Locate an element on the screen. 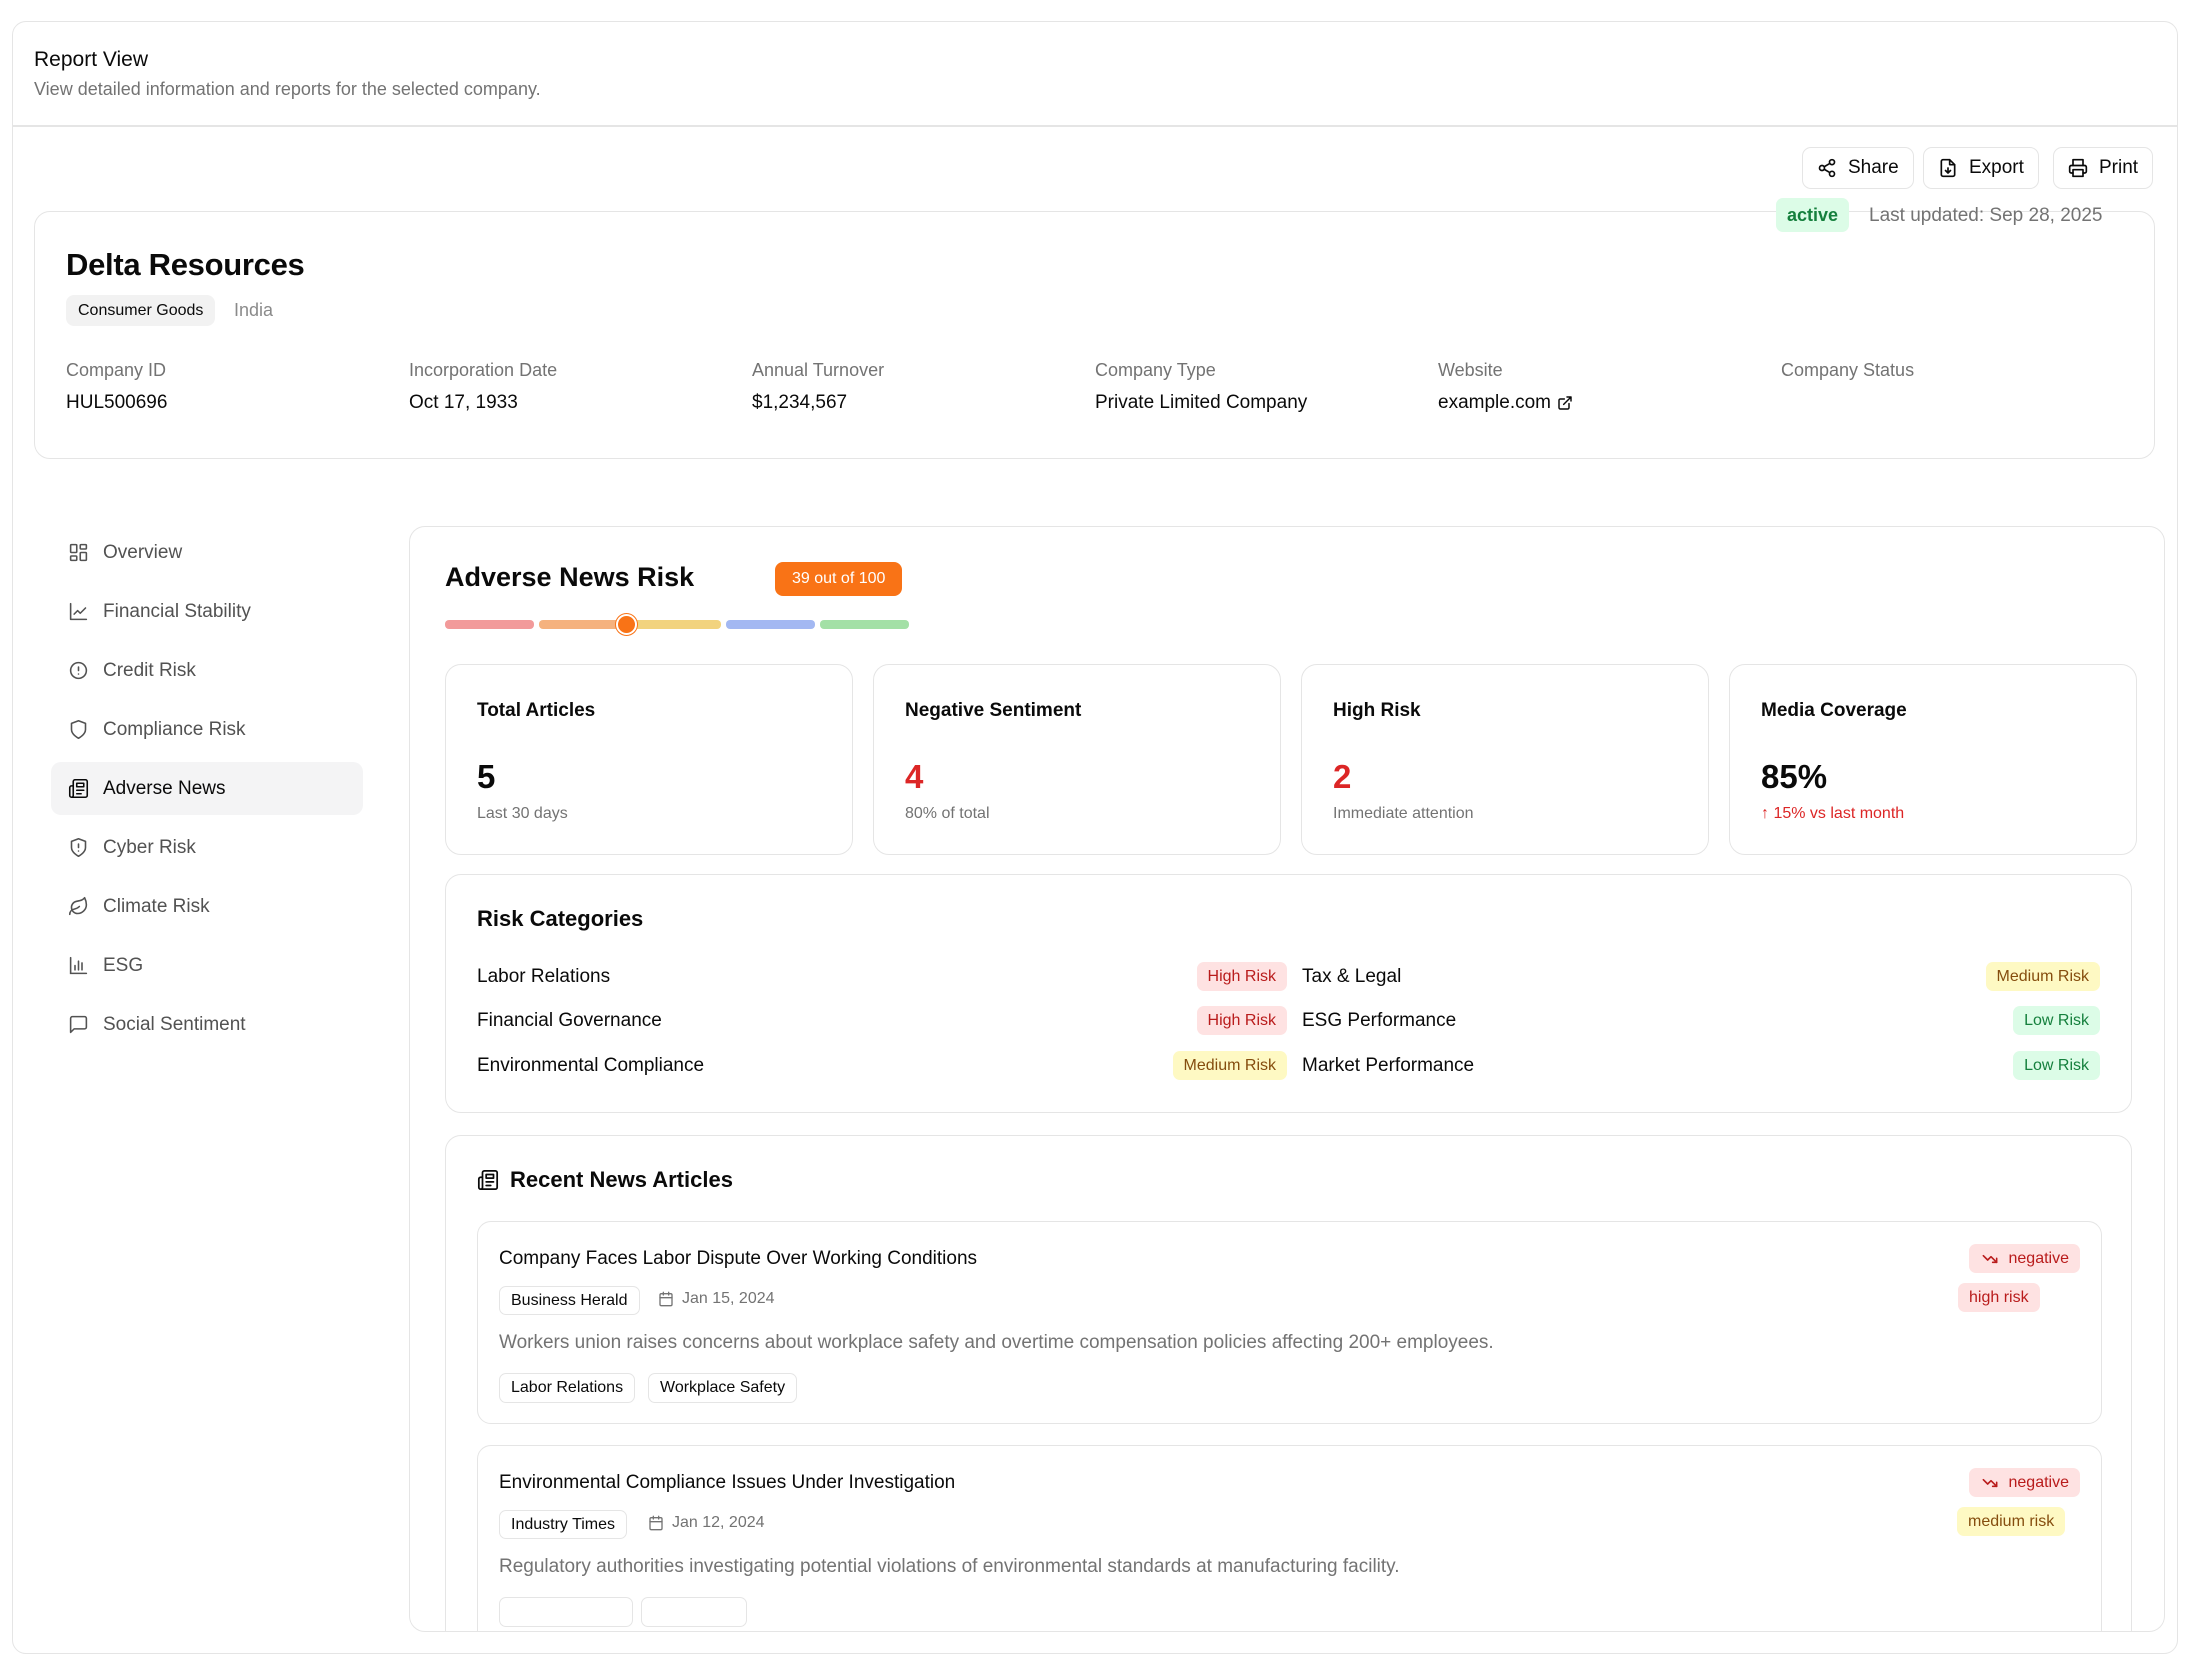 The height and width of the screenshot is (1670, 2190). article-source: Industry Times is located at coordinates (563, 1524).